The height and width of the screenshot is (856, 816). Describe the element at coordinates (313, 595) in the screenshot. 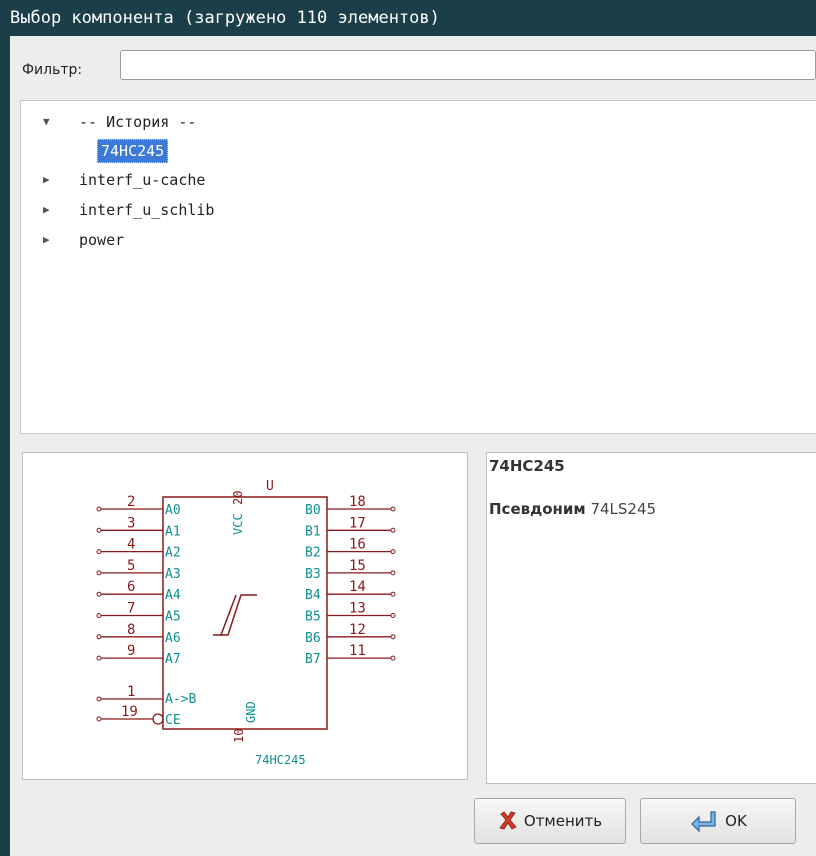

I see `pin-name: B4` at that location.